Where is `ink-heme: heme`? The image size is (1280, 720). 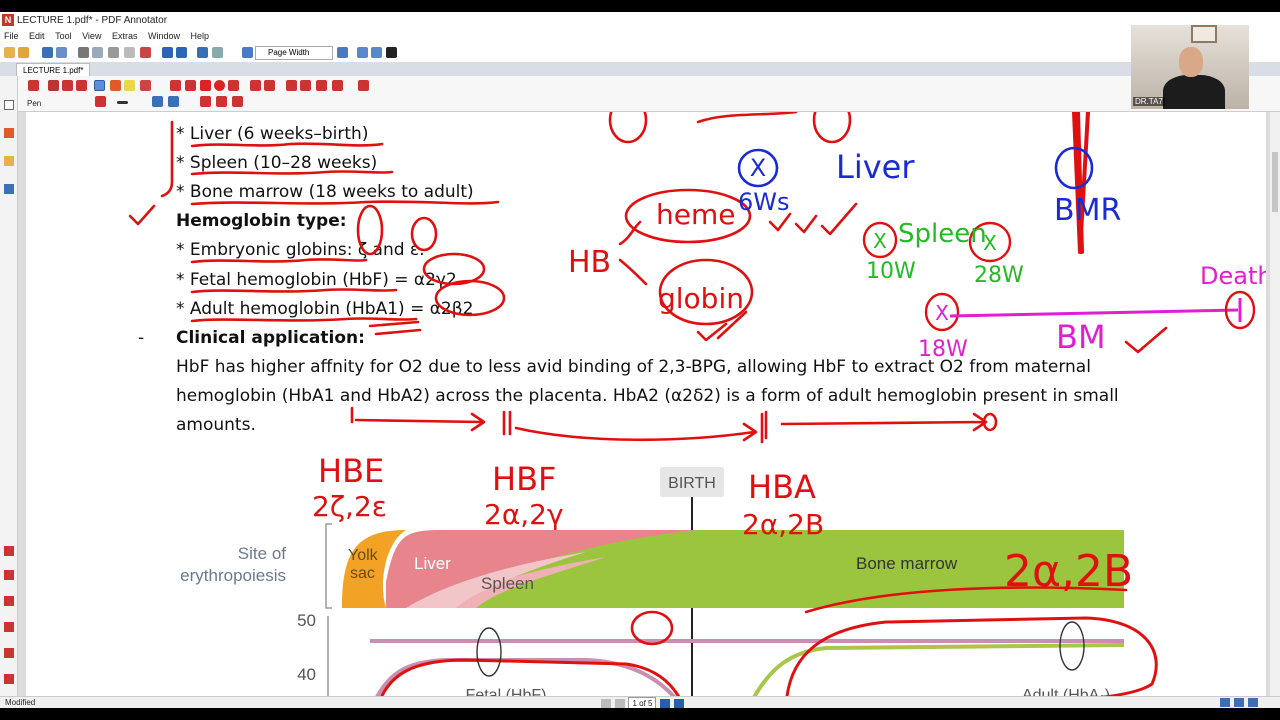
ink-heme: heme is located at coordinates (695, 214).